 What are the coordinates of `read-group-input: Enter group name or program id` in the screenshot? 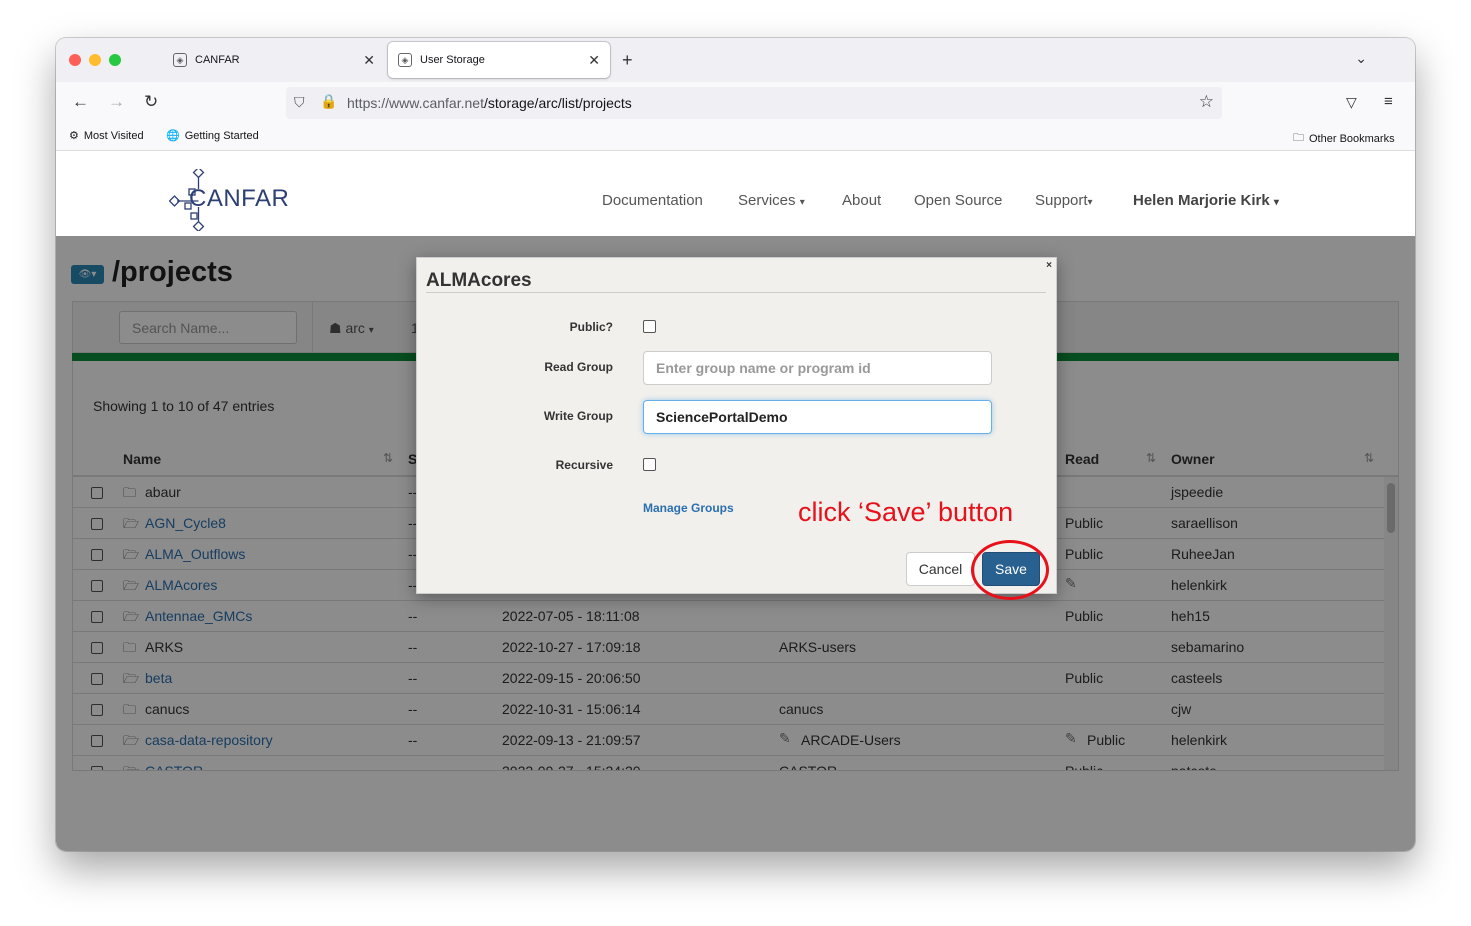 It's located at (817, 368).